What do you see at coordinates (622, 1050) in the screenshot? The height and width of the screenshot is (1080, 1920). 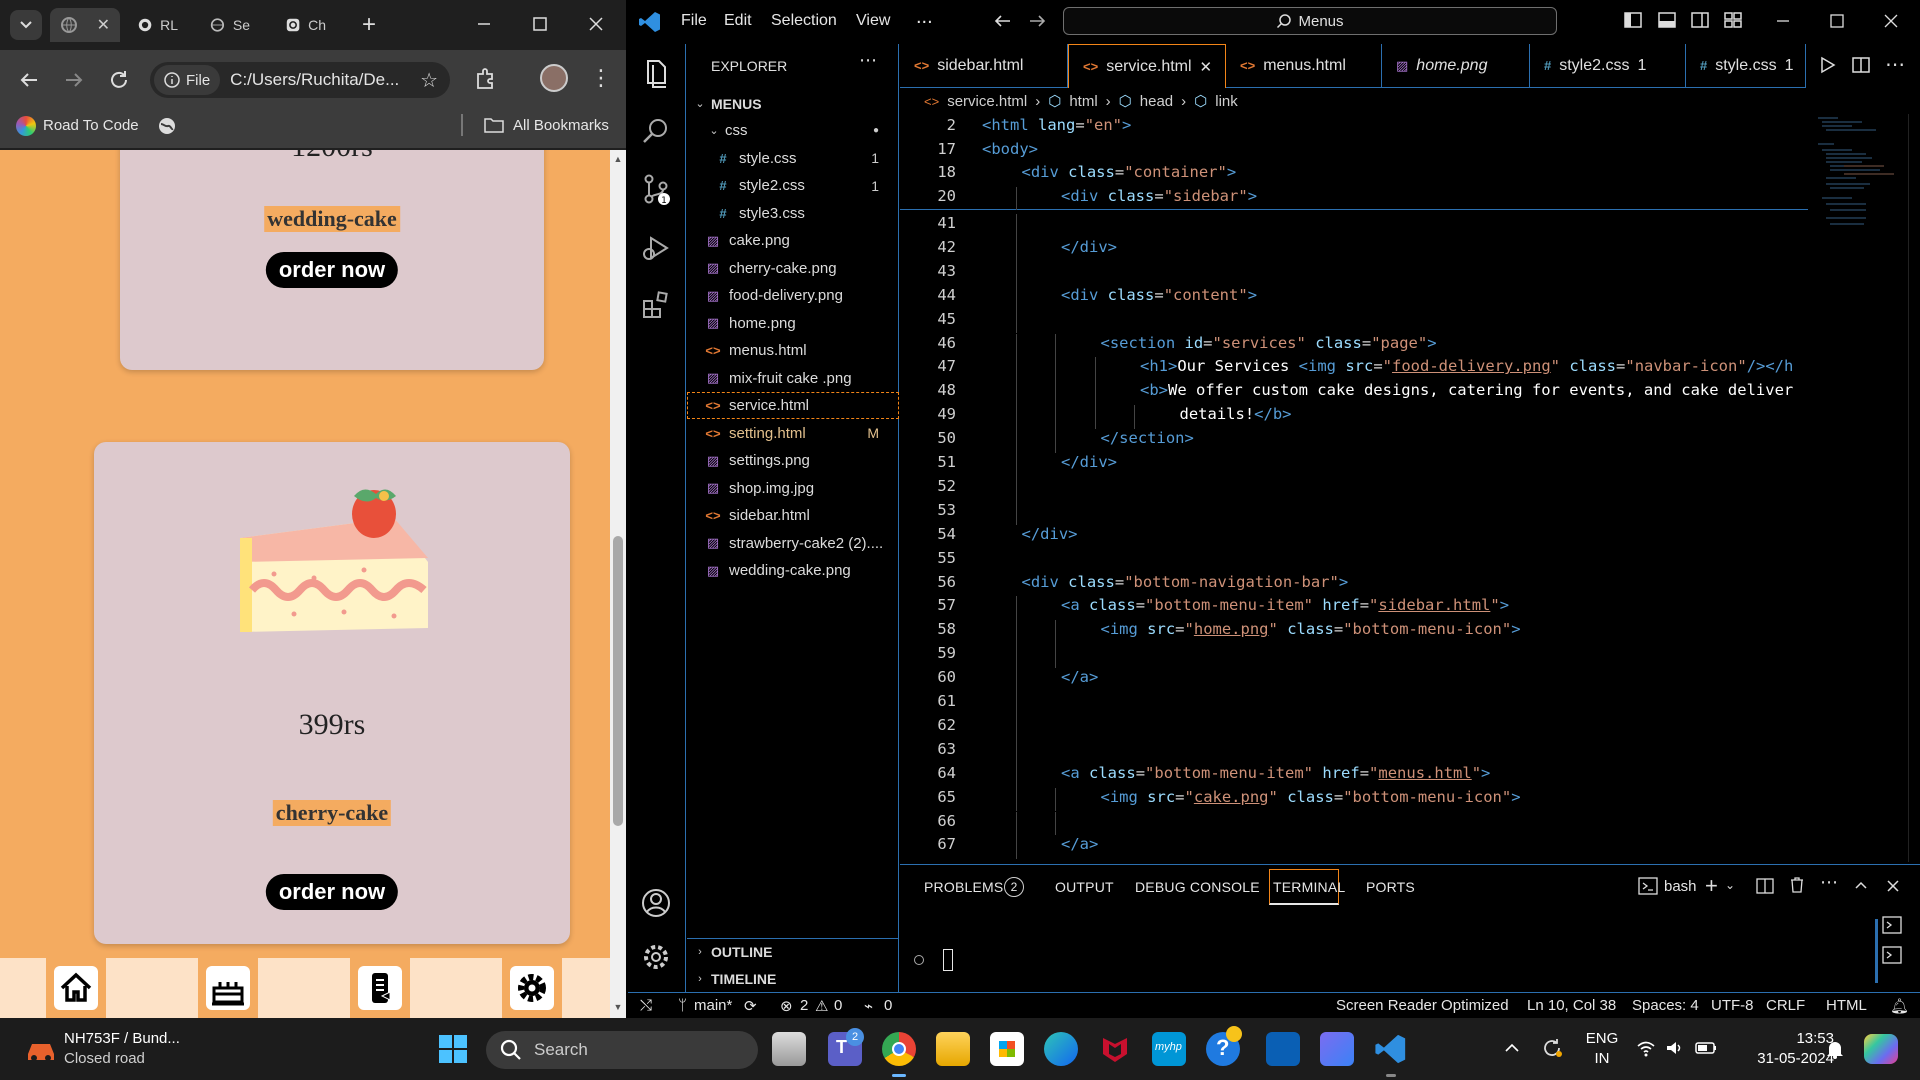 I see `taskbar-search: Search` at bounding box center [622, 1050].